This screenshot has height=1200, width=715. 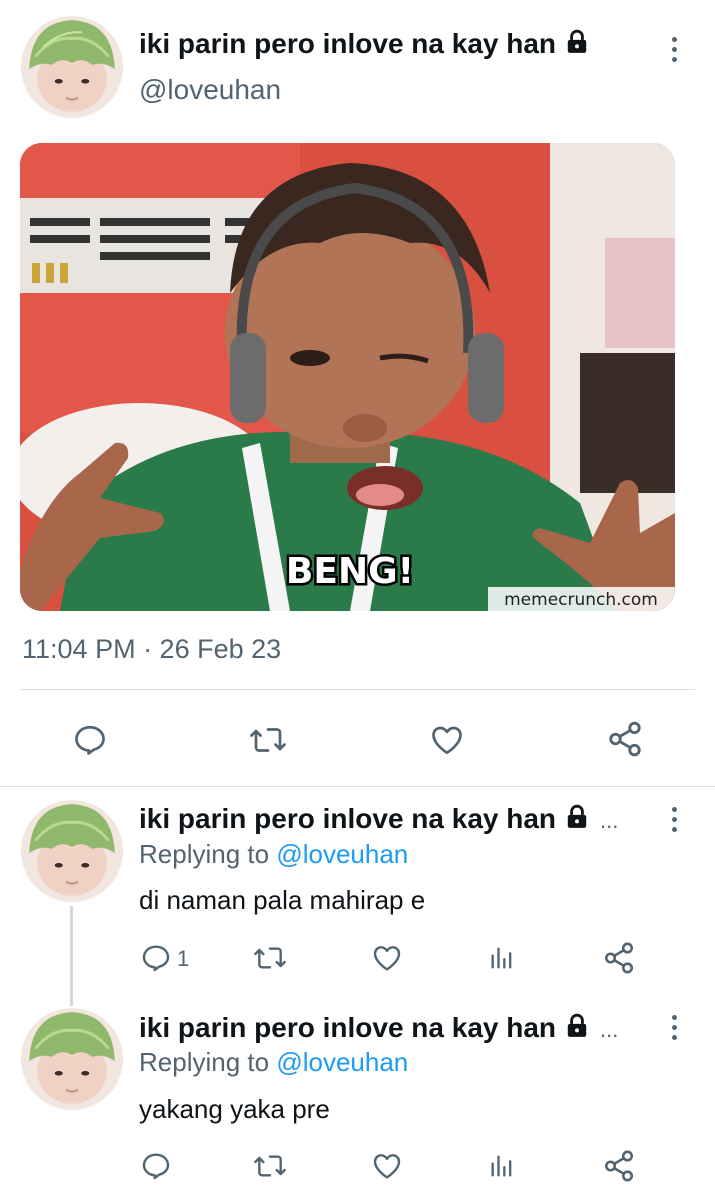 I want to click on author-handle: @loveuhan, so click(x=210, y=90).